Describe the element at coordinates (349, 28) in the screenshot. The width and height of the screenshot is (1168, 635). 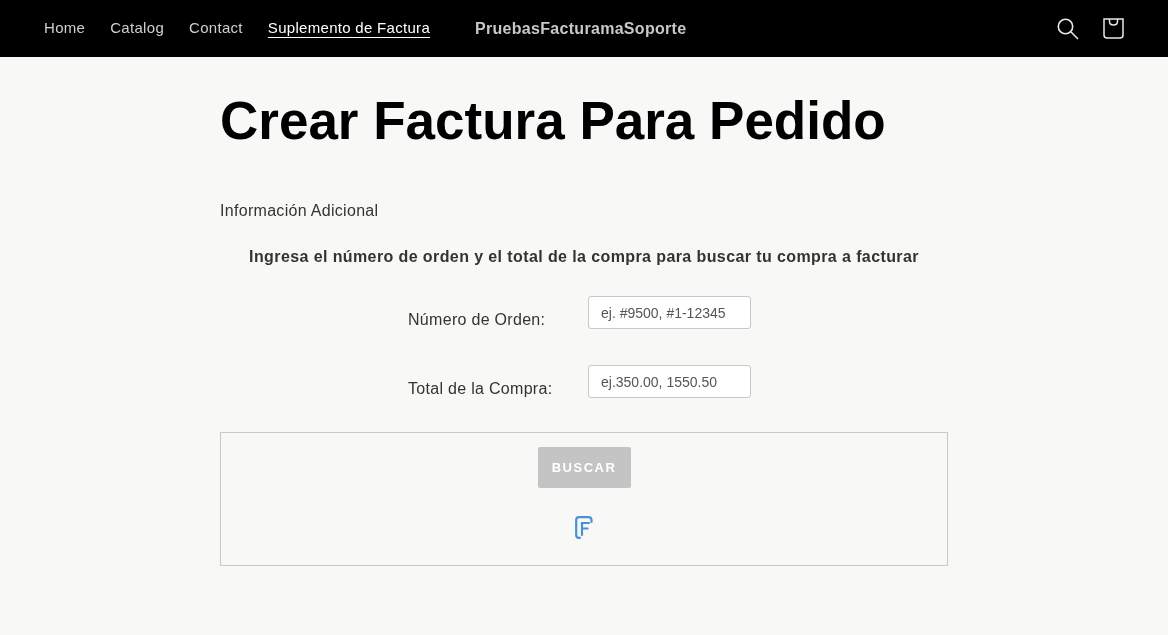
I see `nav-link: Suplemento de Factura` at that location.